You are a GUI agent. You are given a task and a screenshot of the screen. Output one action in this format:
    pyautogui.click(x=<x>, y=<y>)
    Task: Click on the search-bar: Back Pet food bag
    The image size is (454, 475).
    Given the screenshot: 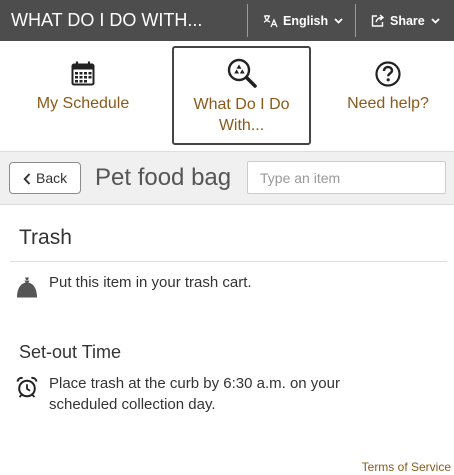 What is the action you would take?
    pyautogui.click(x=227, y=178)
    